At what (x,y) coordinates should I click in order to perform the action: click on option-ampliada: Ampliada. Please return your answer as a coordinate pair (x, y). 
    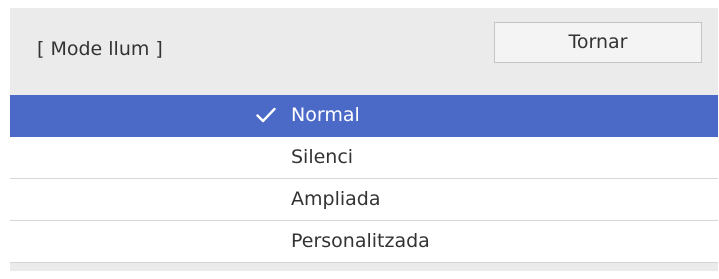
    Looking at the image, I should click on (364, 200).